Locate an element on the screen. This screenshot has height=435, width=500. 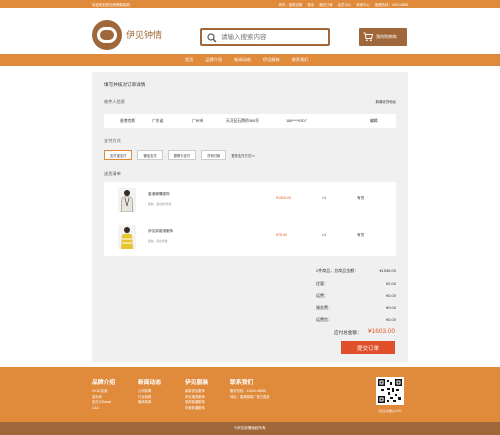
footer-heading: 品牌介绍 is located at coordinates (104, 383).